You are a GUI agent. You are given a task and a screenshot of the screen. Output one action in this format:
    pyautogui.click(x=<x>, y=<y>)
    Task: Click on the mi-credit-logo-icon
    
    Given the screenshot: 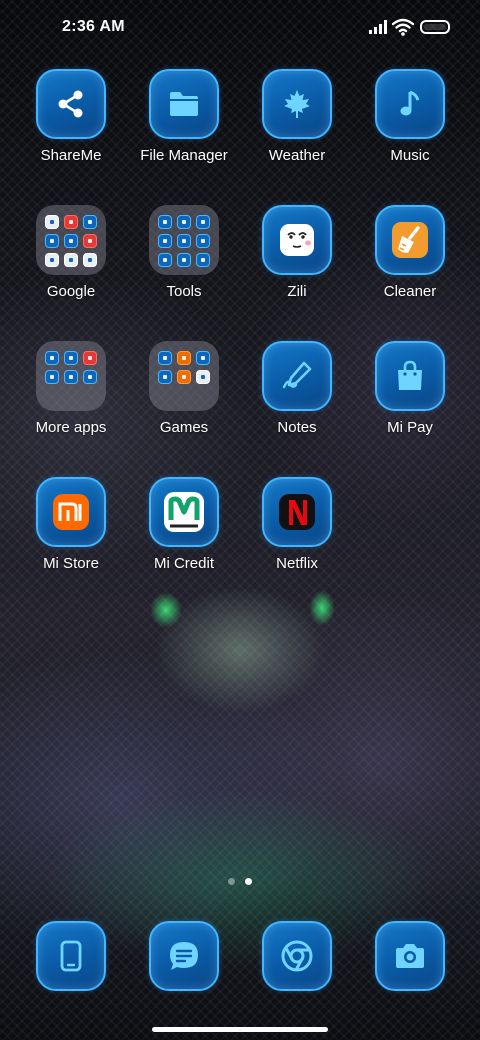 What is the action you would take?
    pyautogui.click(x=184, y=512)
    